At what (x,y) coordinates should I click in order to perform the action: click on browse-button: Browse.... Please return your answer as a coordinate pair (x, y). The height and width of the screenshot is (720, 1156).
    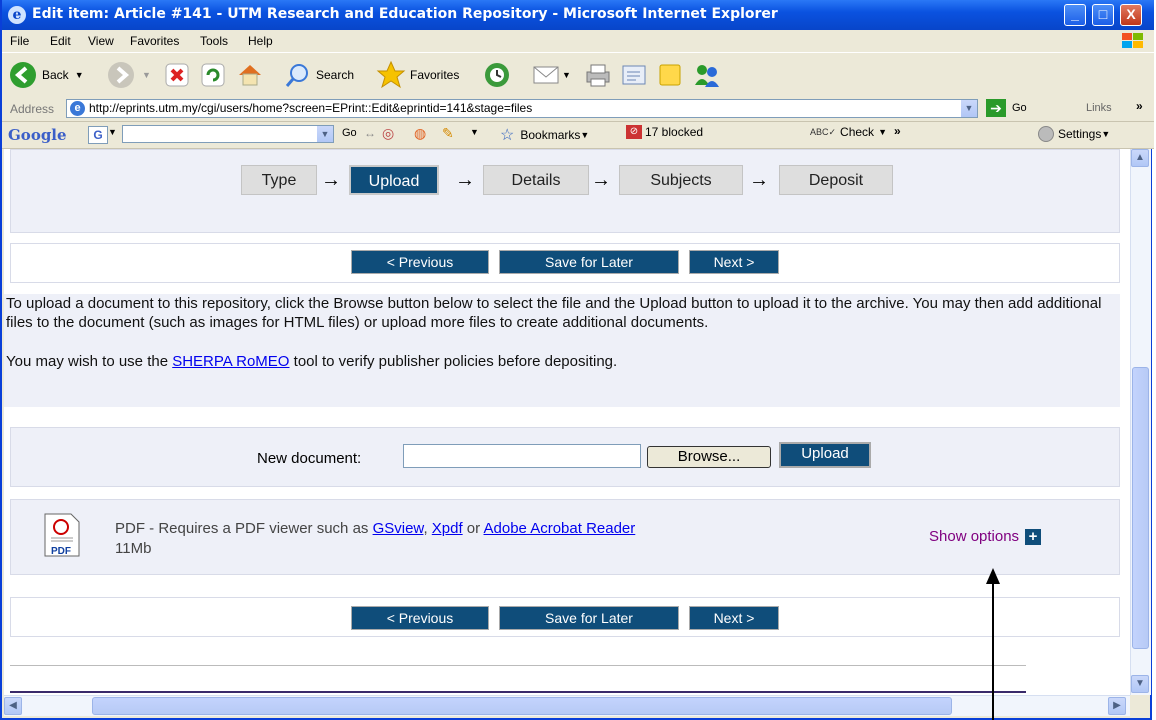
    Looking at the image, I should click on (709, 457).